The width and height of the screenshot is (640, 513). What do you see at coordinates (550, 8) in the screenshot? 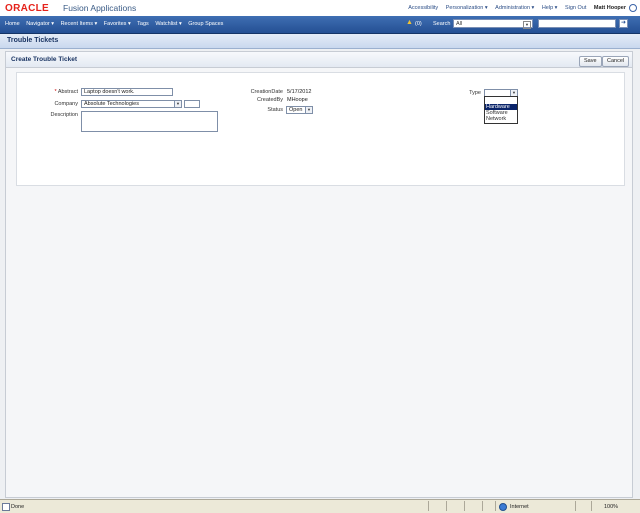
I see `help-menu: Help ▾` at bounding box center [550, 8].